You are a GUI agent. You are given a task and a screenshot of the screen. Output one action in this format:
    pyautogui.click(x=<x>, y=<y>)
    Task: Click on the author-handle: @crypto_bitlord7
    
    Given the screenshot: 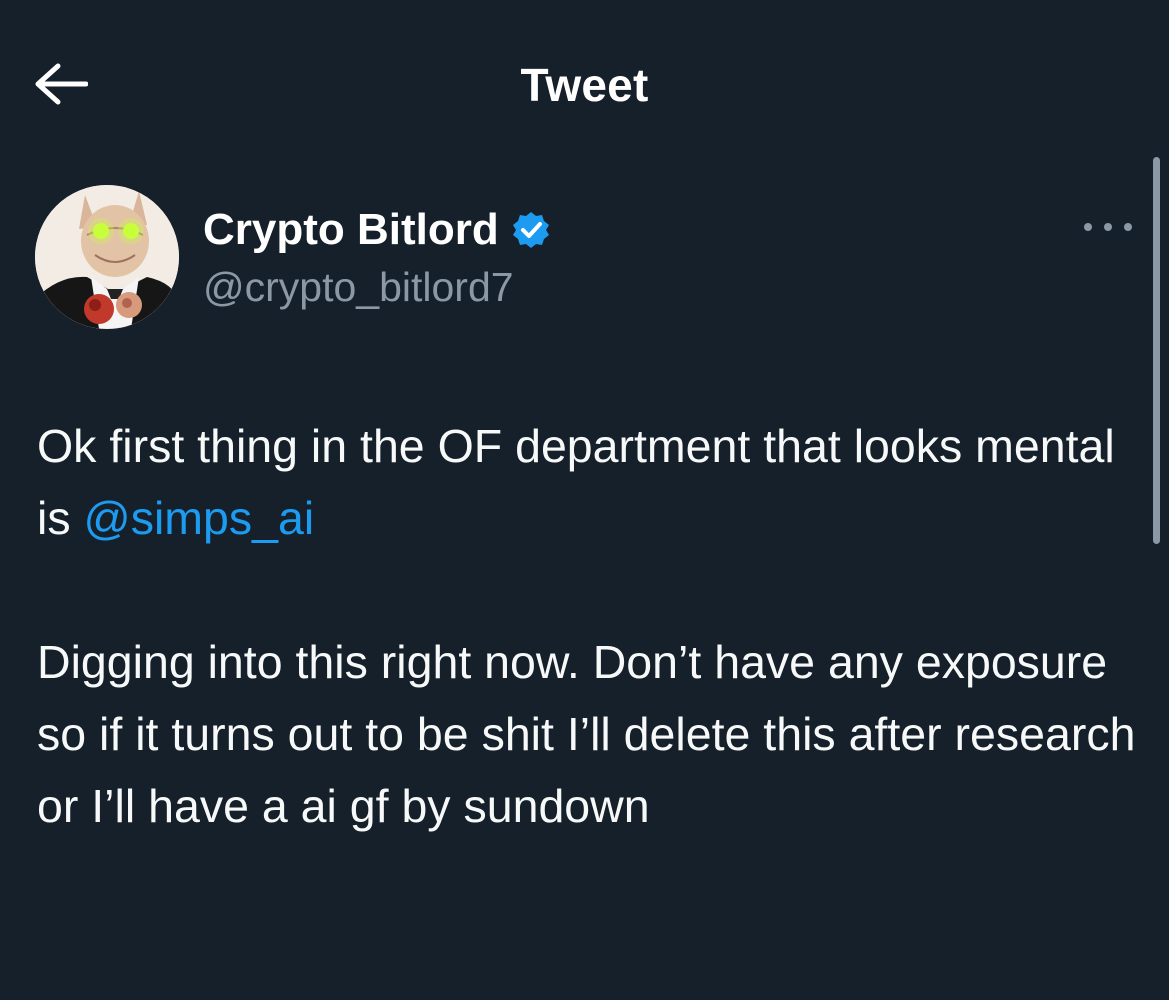 What is the action you would take?
    pyautogui.click(x=358, y=287)
    